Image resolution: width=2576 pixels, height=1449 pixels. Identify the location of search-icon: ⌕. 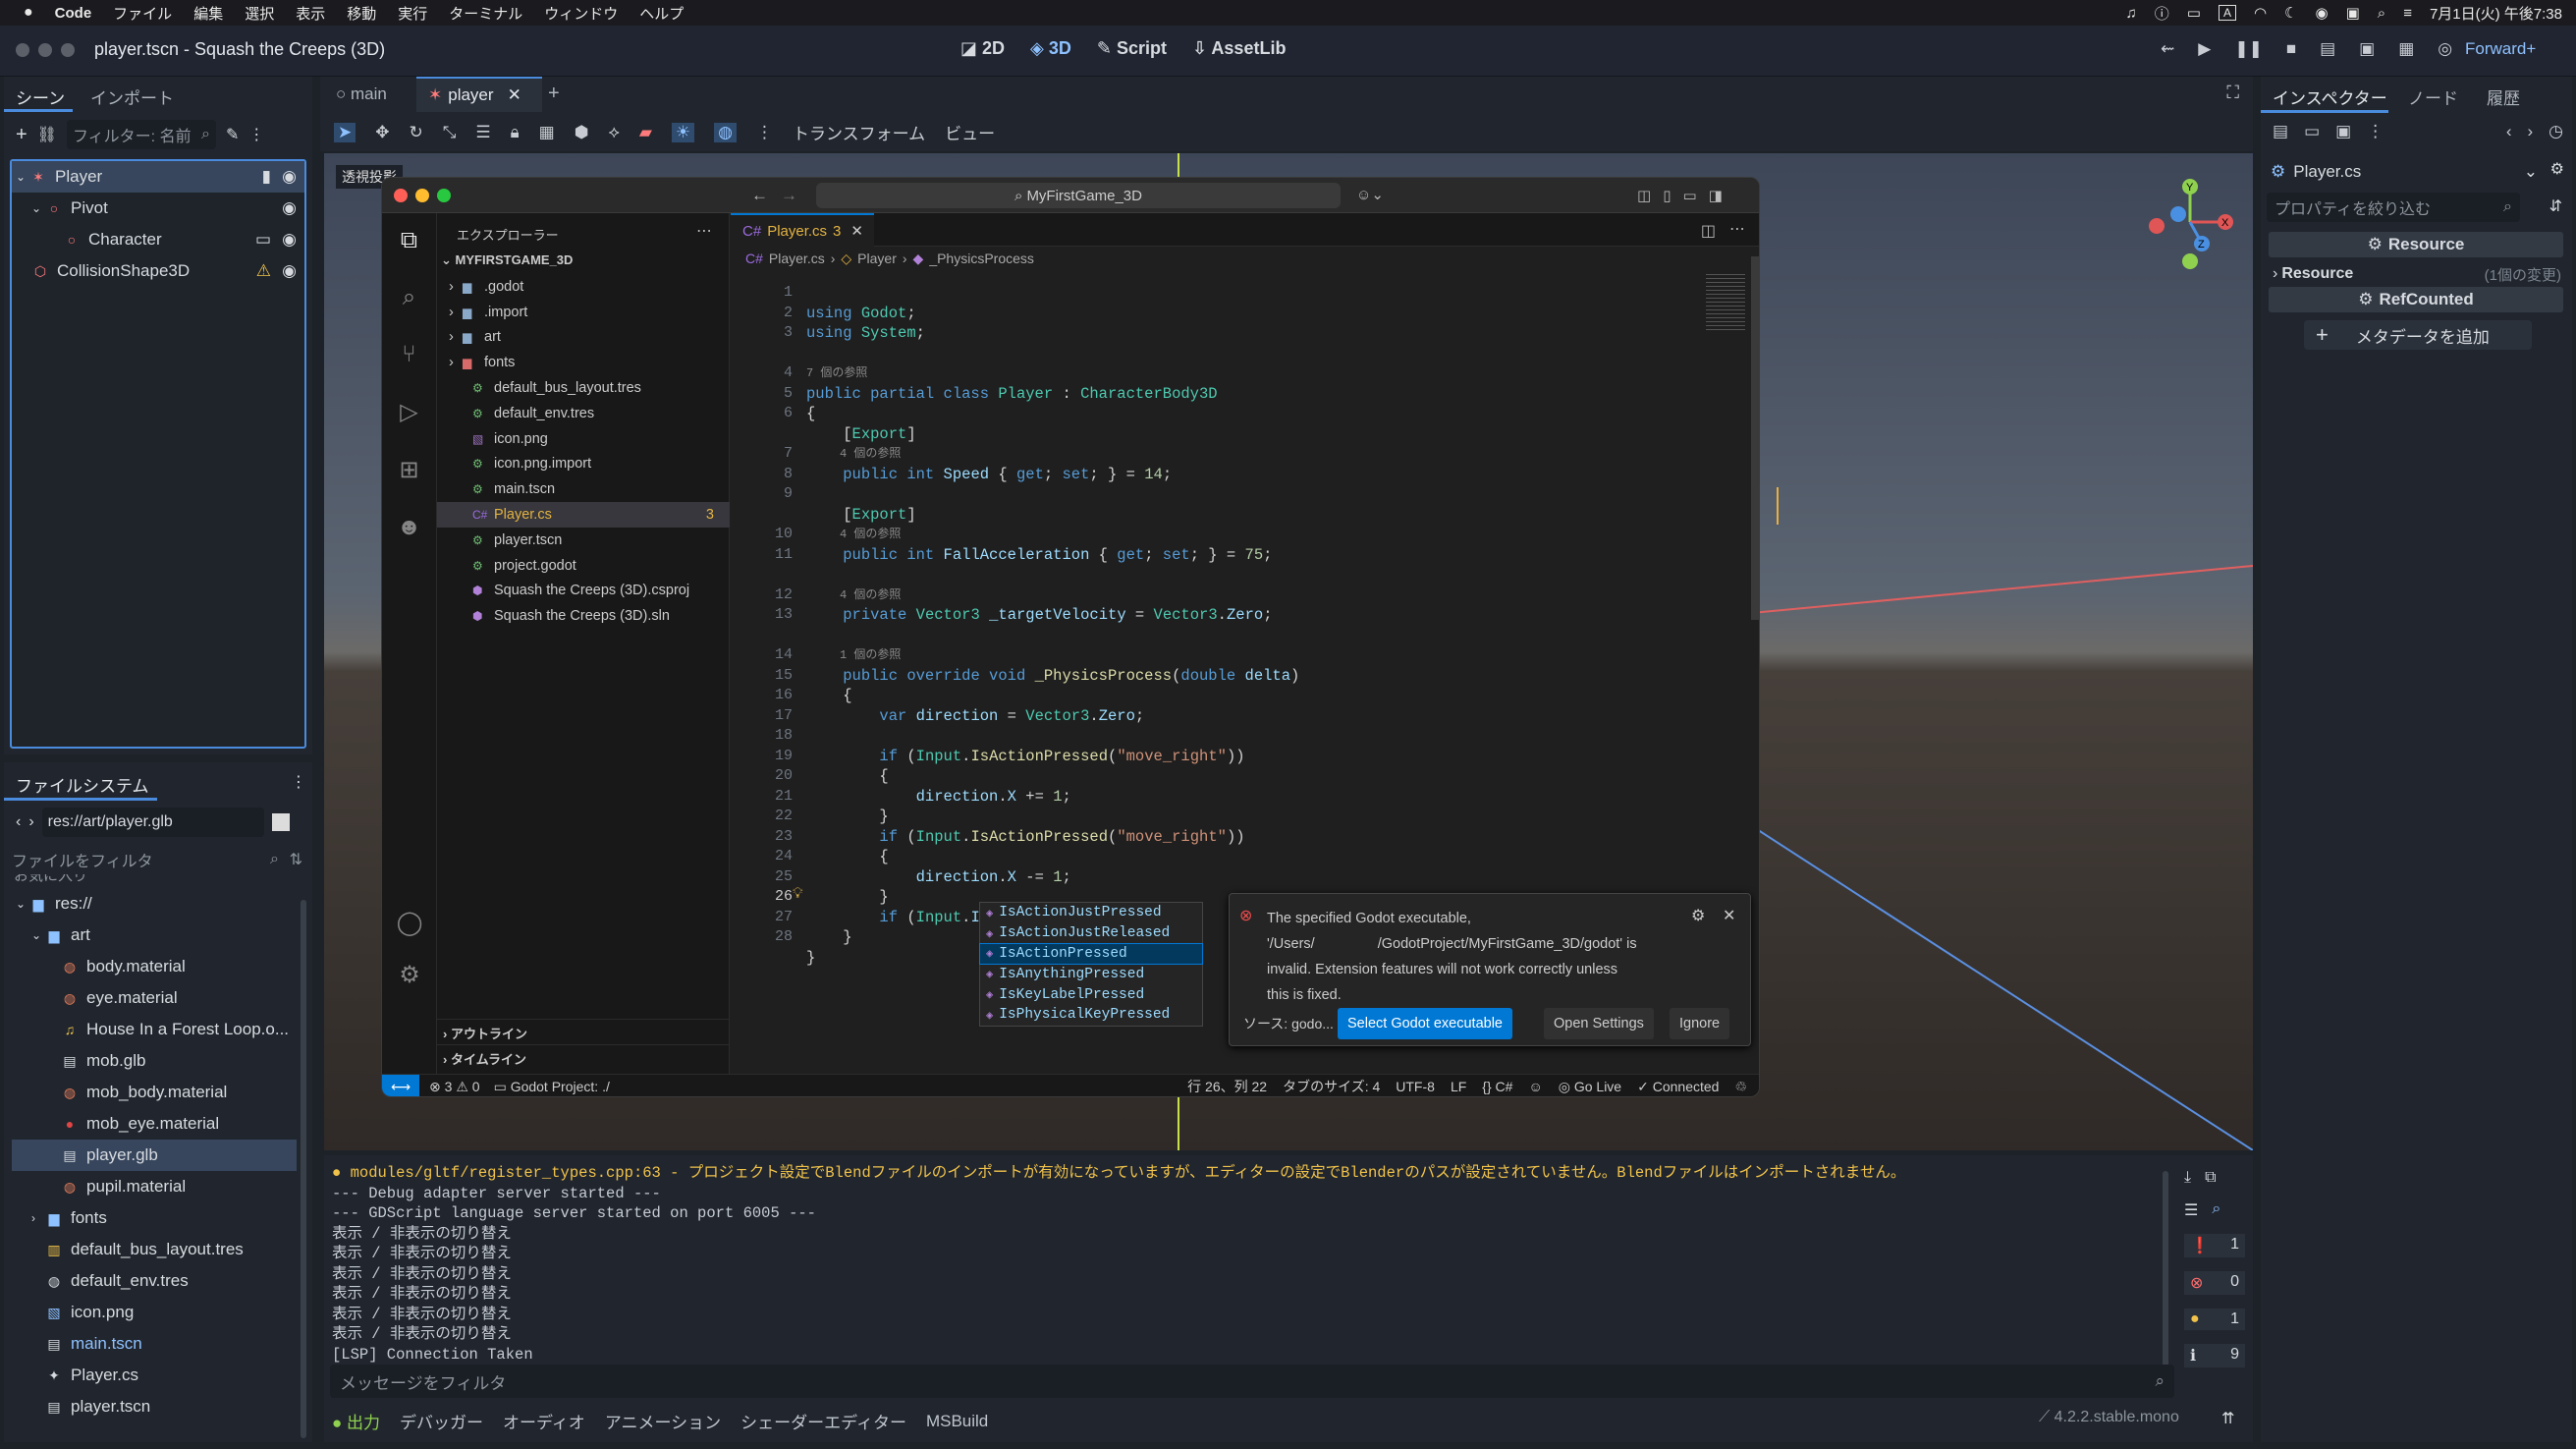
(2382, 13).